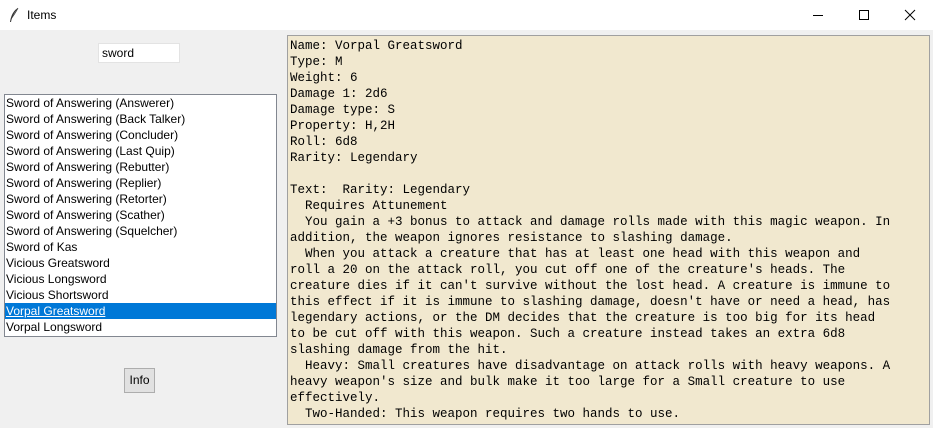  What do you see at coordinates (380, 190) in the screenshot?
I see `detail-line: Text: Rarity: Legendary` at bounding box center [380, 190].